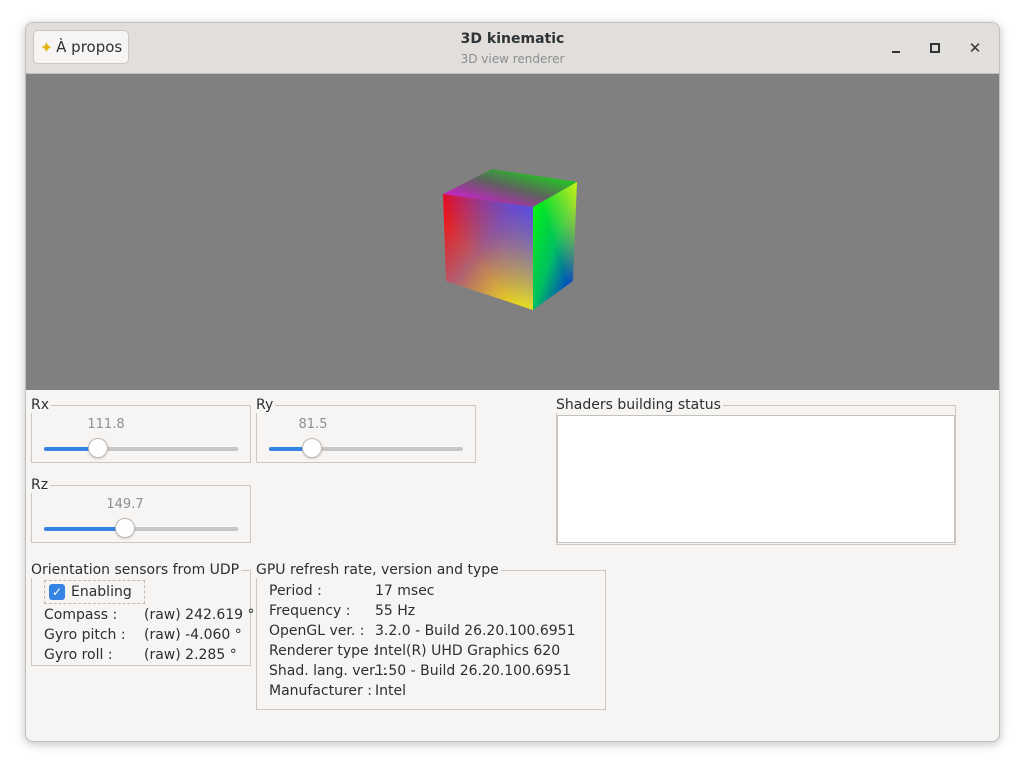 Image resolution: width=1024 pixels, height=768 pixels. I want to click on enabling-label: Enabling, so click(101, 592).